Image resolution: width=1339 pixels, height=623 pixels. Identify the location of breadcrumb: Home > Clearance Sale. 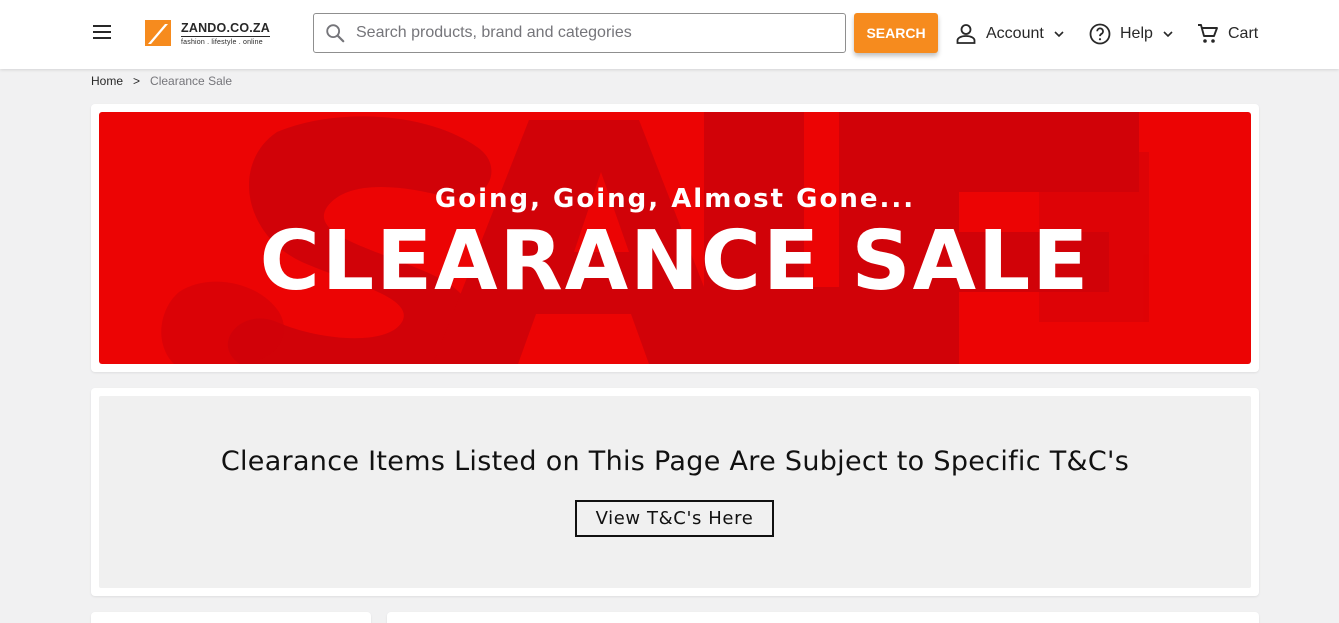
(161, 81).